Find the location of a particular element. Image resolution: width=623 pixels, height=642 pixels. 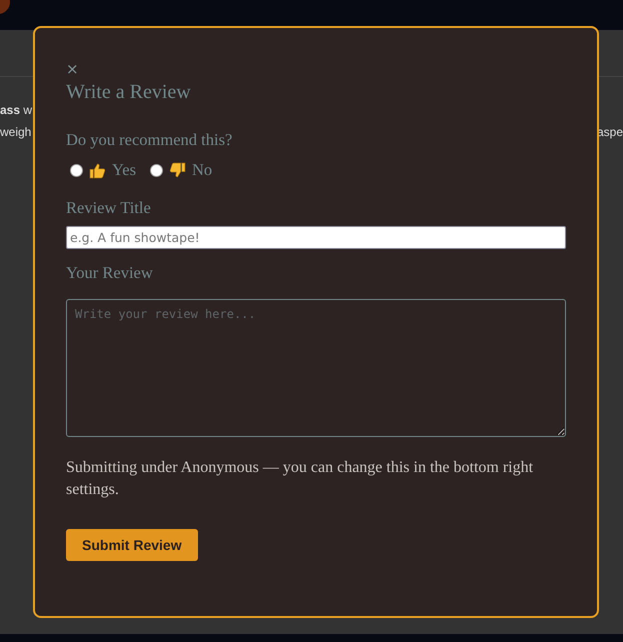

dialog-title: Write a Review is located at coordinates (128, 92).